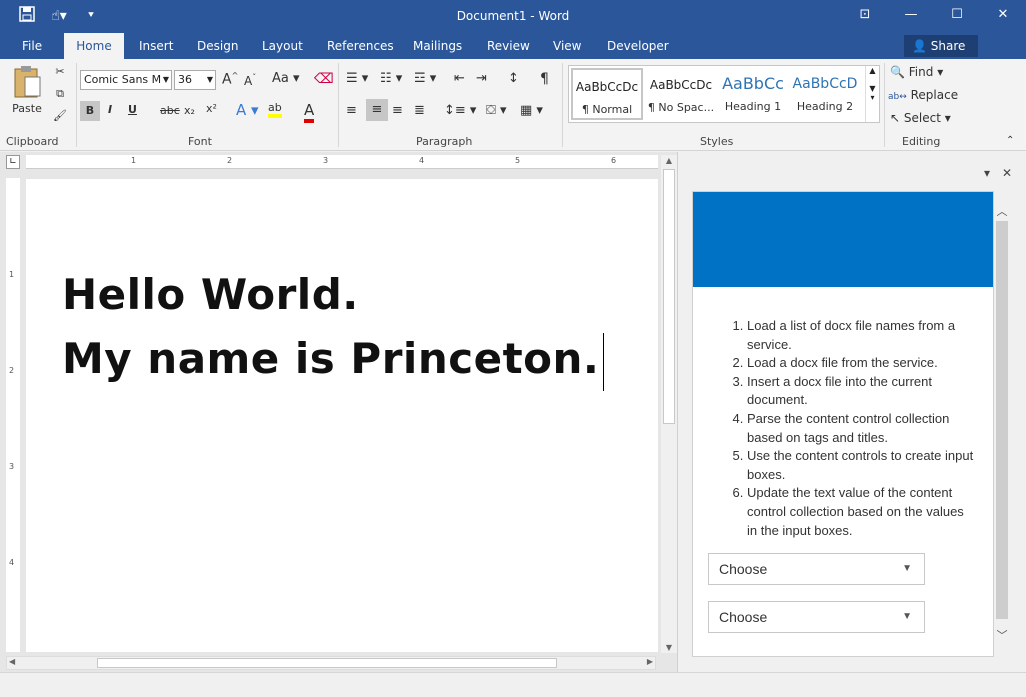 This screenshot has width=1026, height=697. What do you see at coordinates (132, 109) in the screenshot?
I see `underline-button: U` at bounding box center [132, 109].